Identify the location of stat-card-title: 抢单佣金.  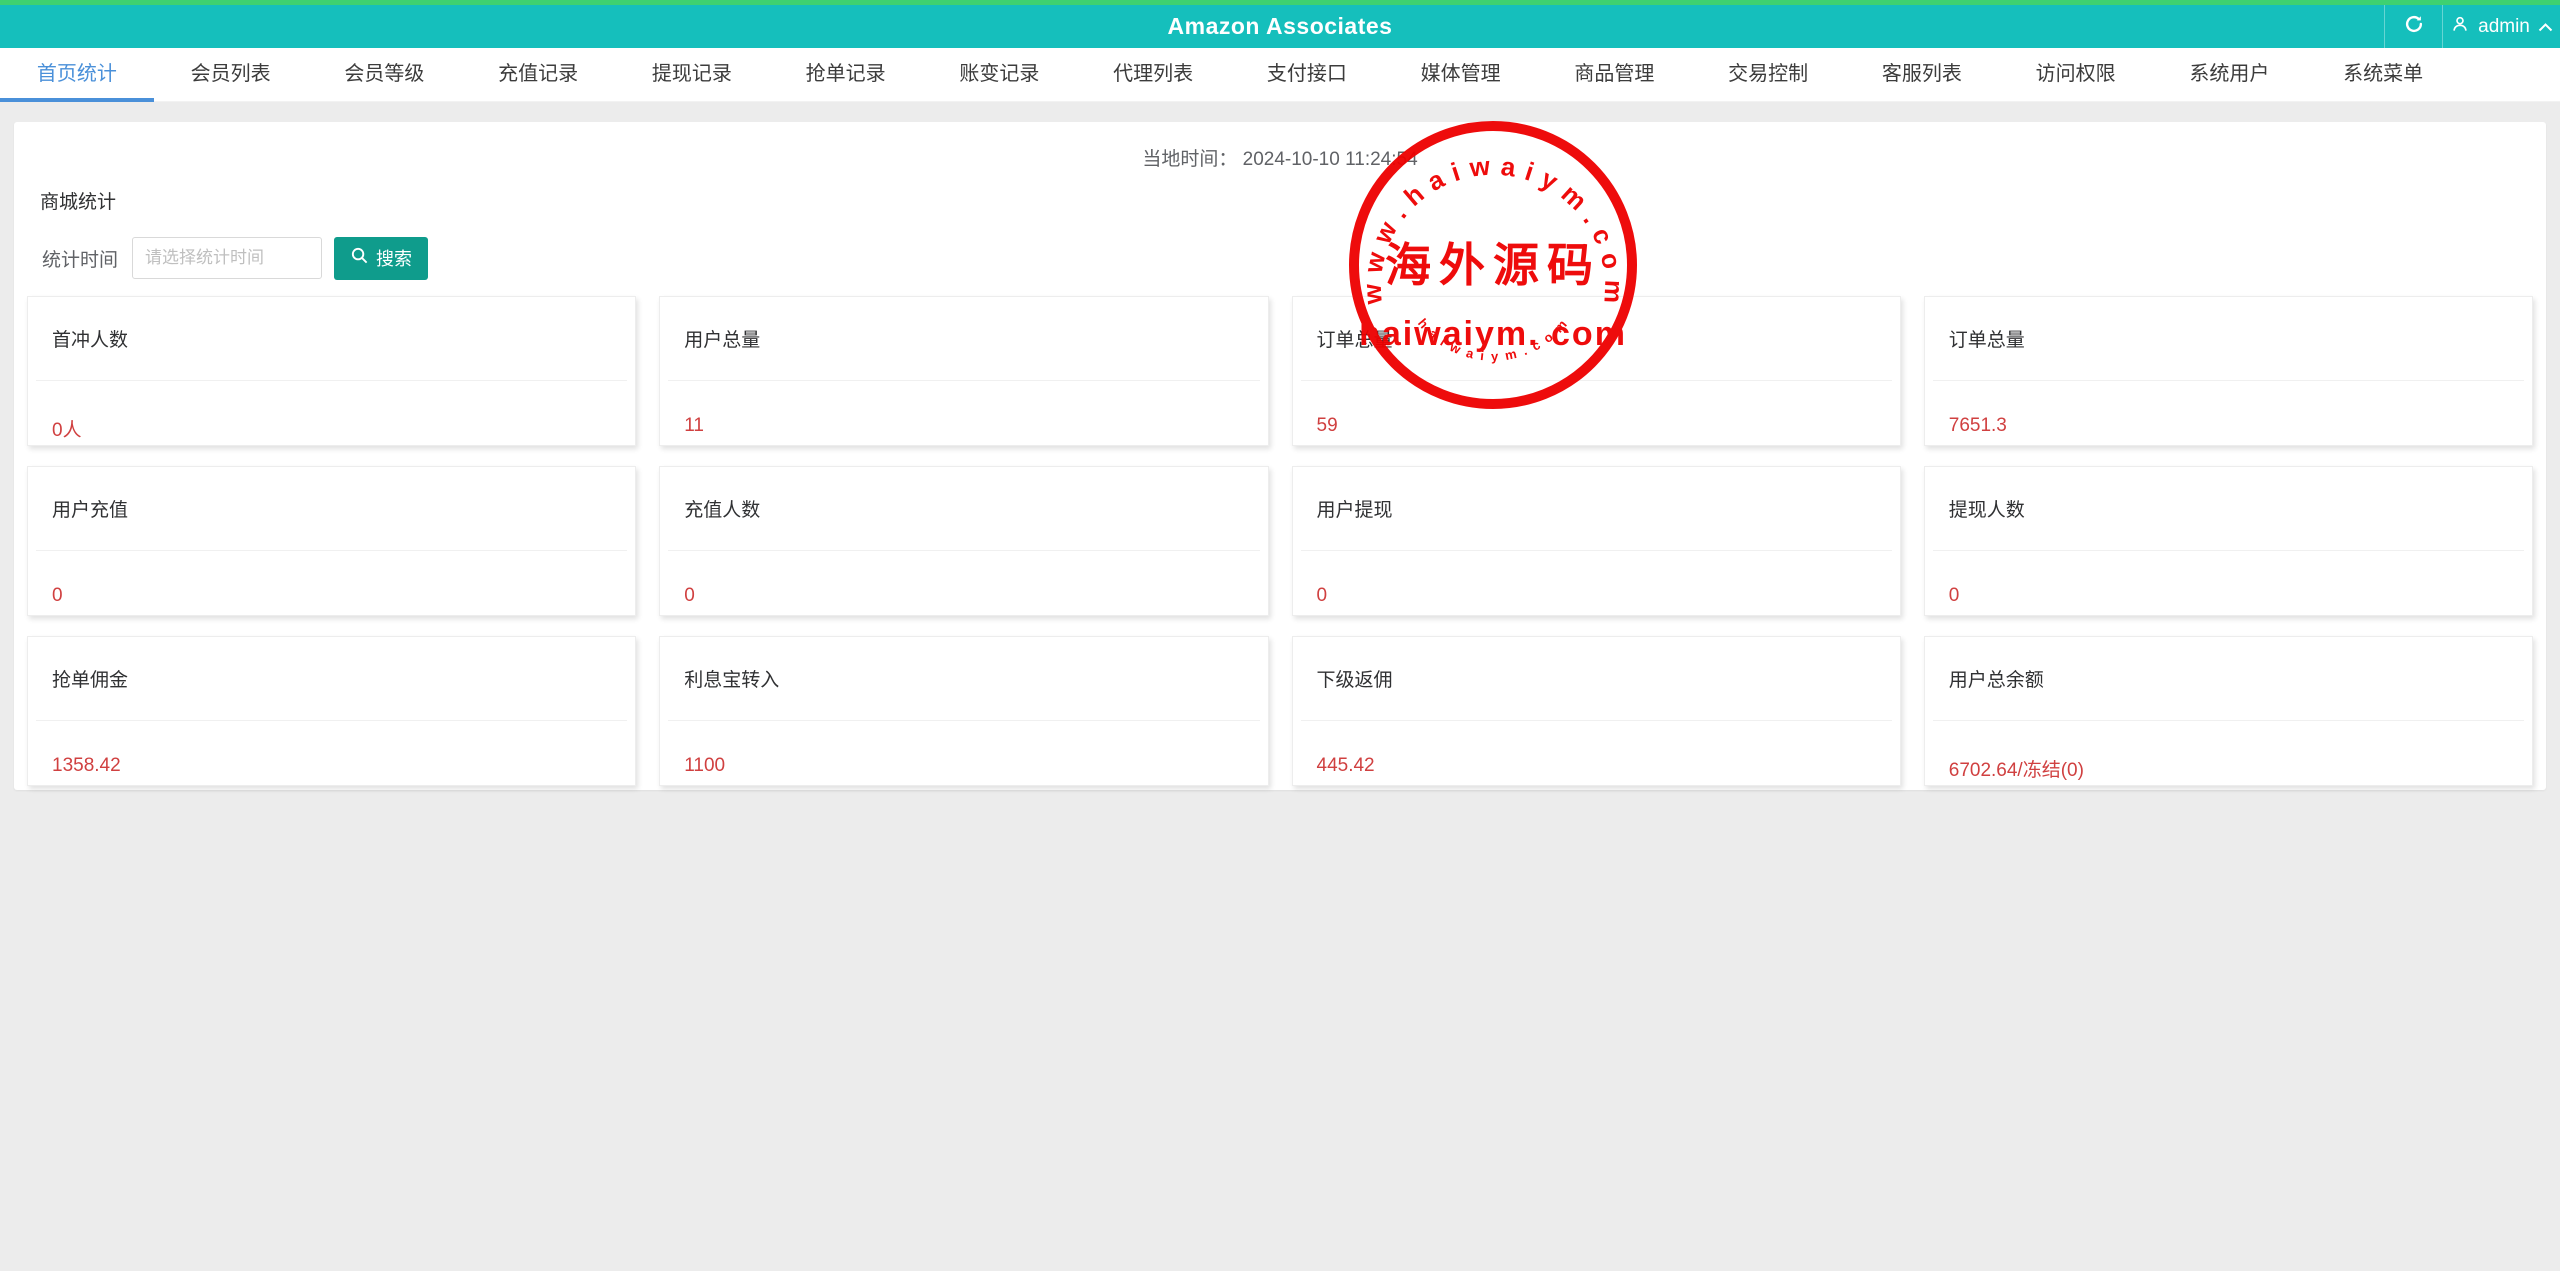
(90, 680).